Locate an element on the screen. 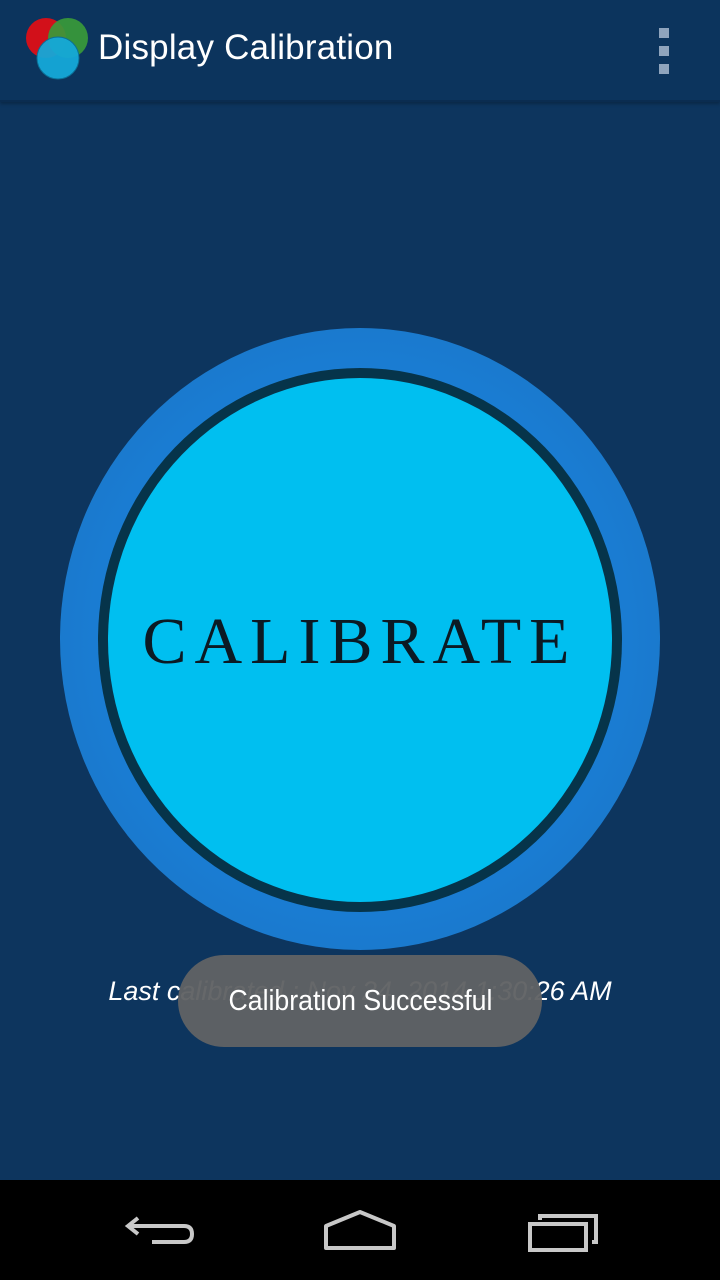  recent-apps-icon is located at coordinates (562, 1230).